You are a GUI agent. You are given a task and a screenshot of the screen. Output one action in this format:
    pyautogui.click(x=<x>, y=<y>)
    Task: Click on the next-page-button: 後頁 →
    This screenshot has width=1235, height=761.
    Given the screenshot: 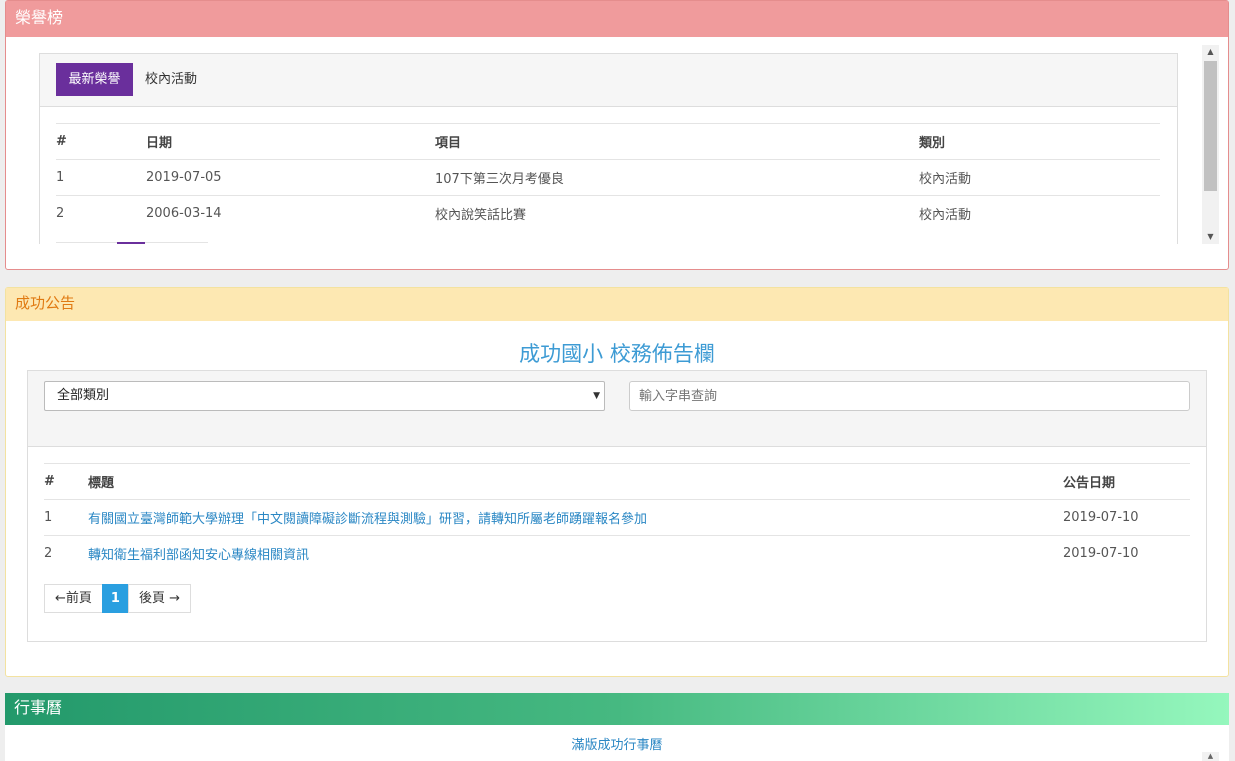 What is the action you would take?
    pyautogui.click(x=159, y=598)
    